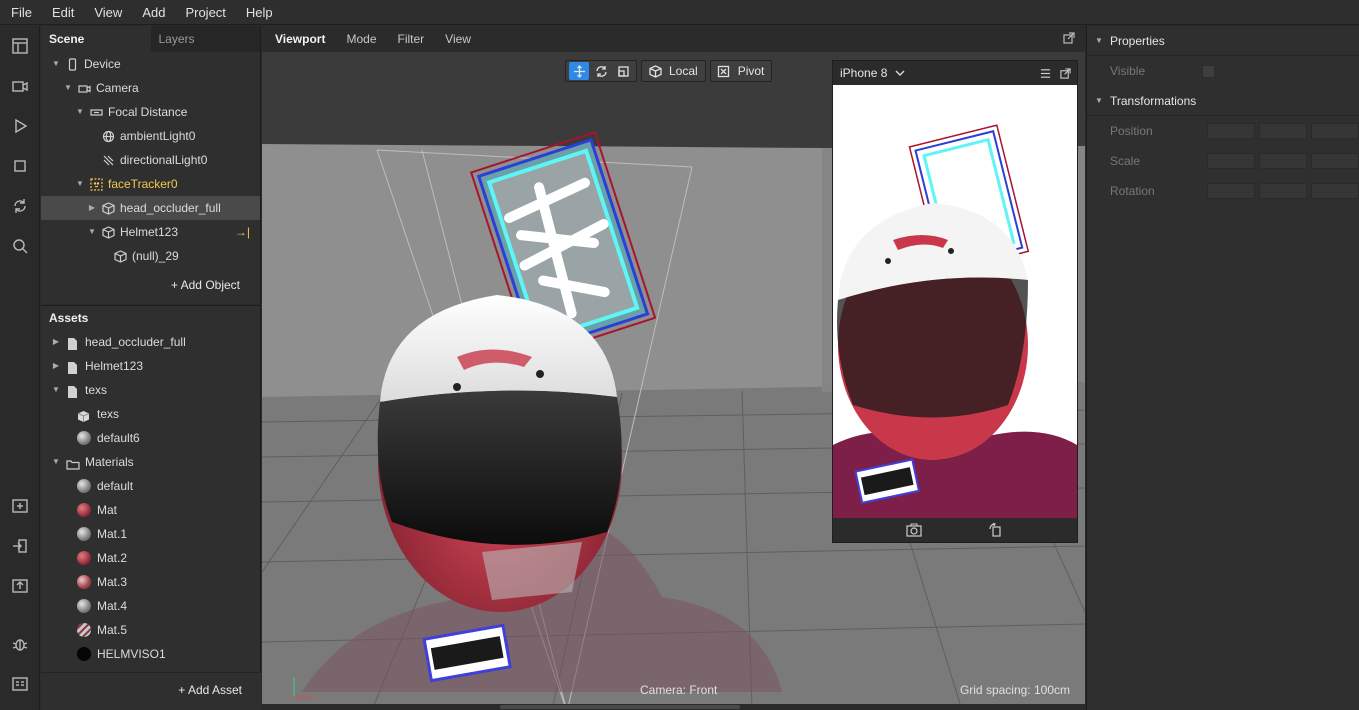 The width and height of the screenshot is (1359, 710). I want to click on scene-tree-item: ambientLight0, so click(150, 136).